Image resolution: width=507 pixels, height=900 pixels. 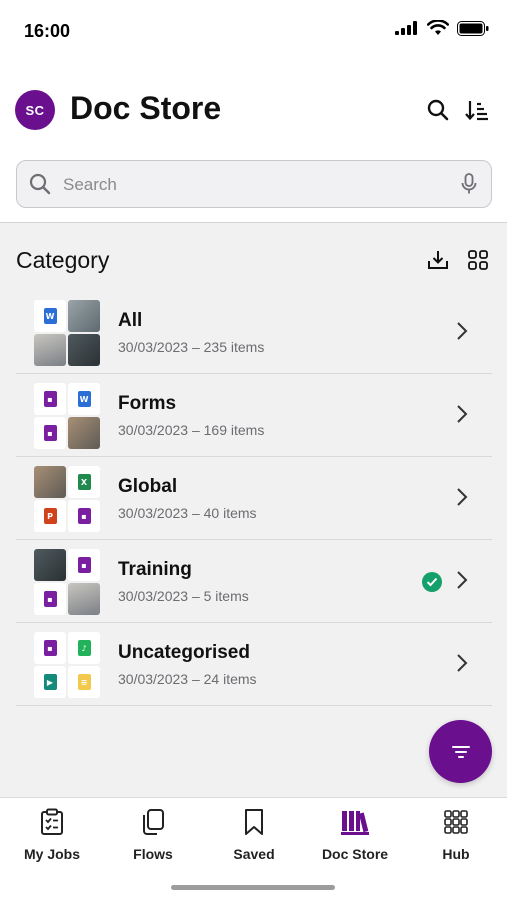 What do you see at coordinates (469, 184) in the screenshot?
I see `microphone-icon` at bounding box center [469, 184].